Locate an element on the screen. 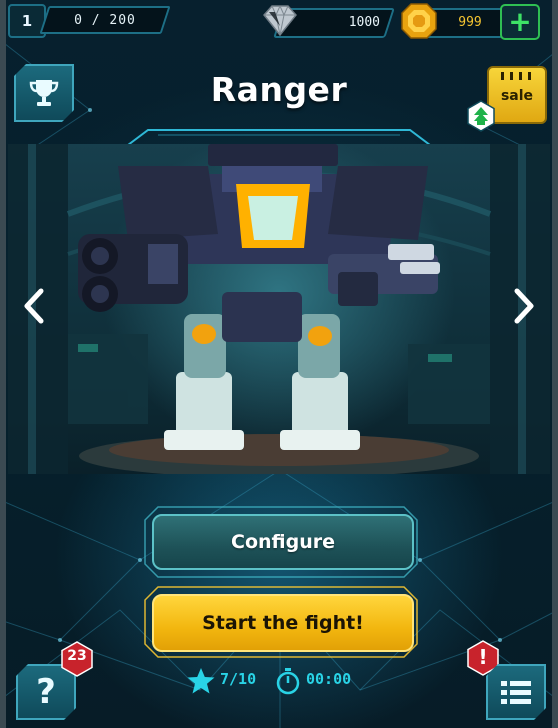 Image resolution: width=558 pixels, height=728 pixels. gold-coin-icon is located at coordinates (419, 21).